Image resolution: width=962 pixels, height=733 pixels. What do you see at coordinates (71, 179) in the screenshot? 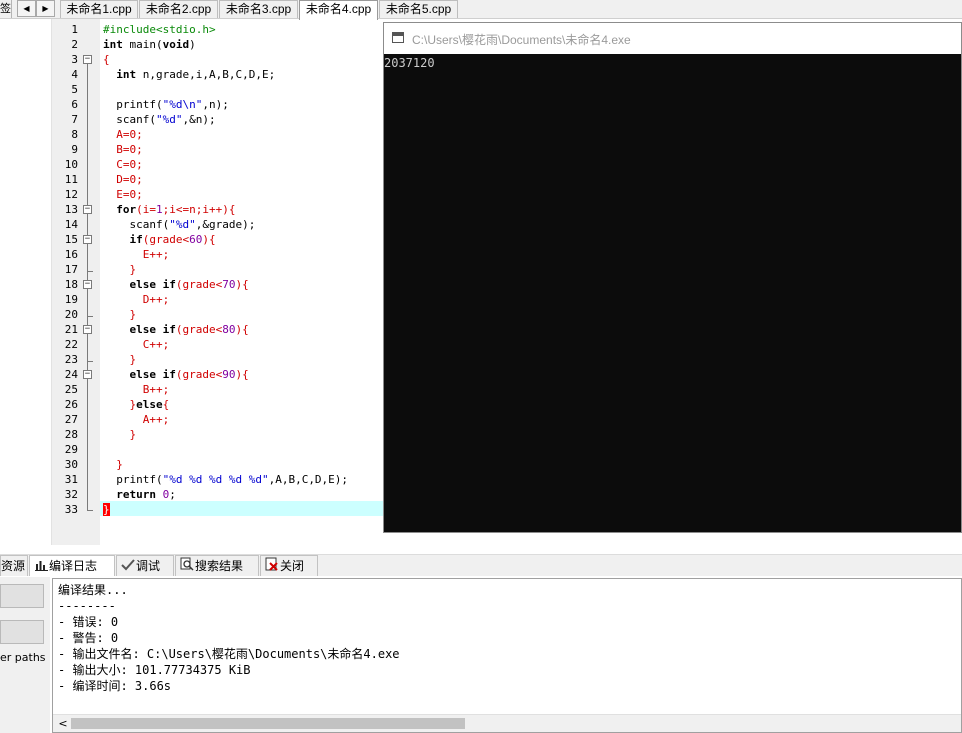
I see `line-number: 11` at bounding box center [71, 179].